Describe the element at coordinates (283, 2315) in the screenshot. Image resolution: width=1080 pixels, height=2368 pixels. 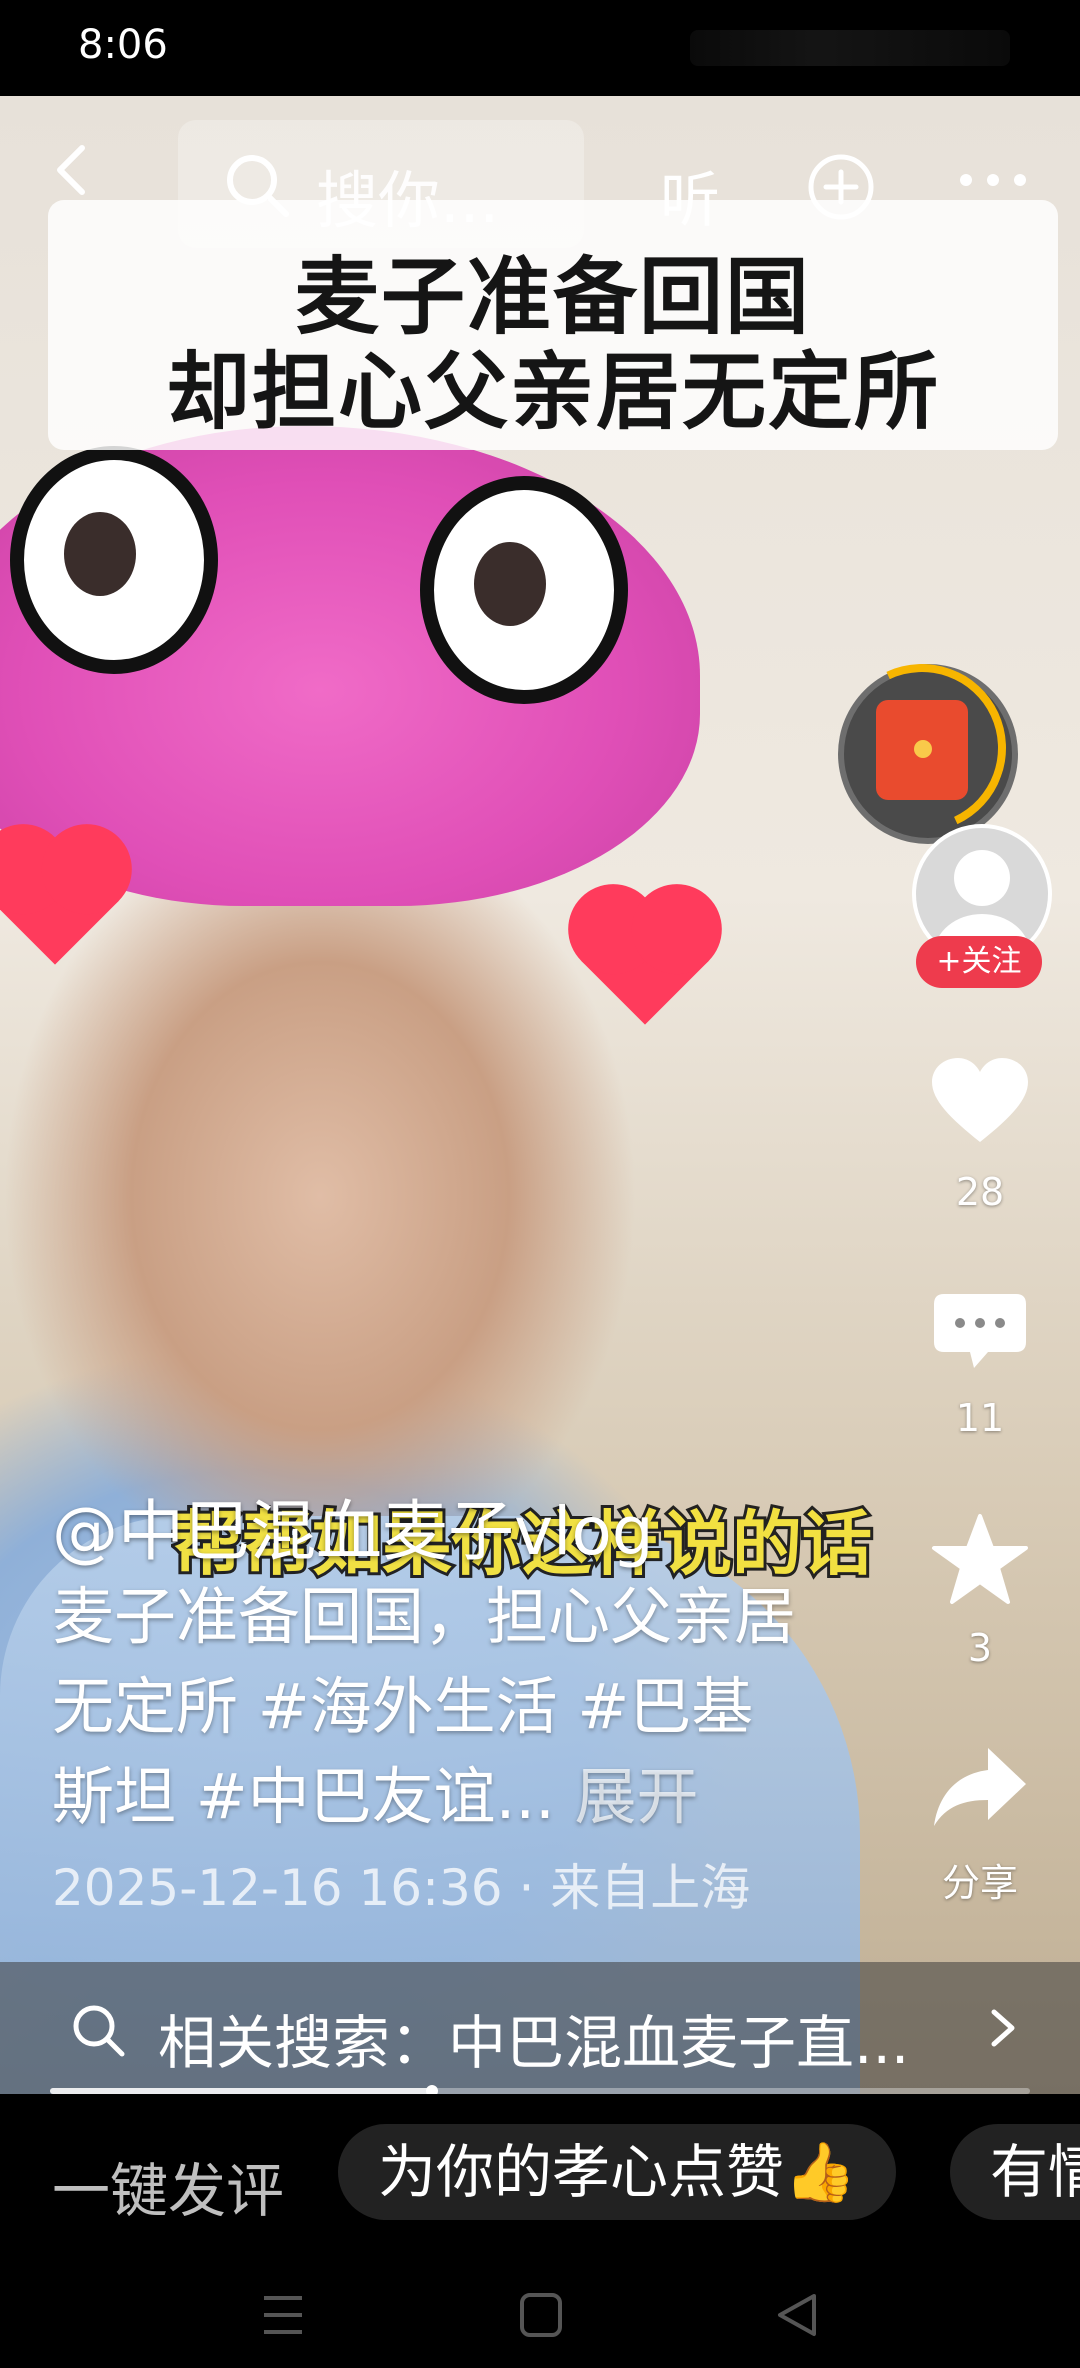
I see `menu-nav-icon` at that location.